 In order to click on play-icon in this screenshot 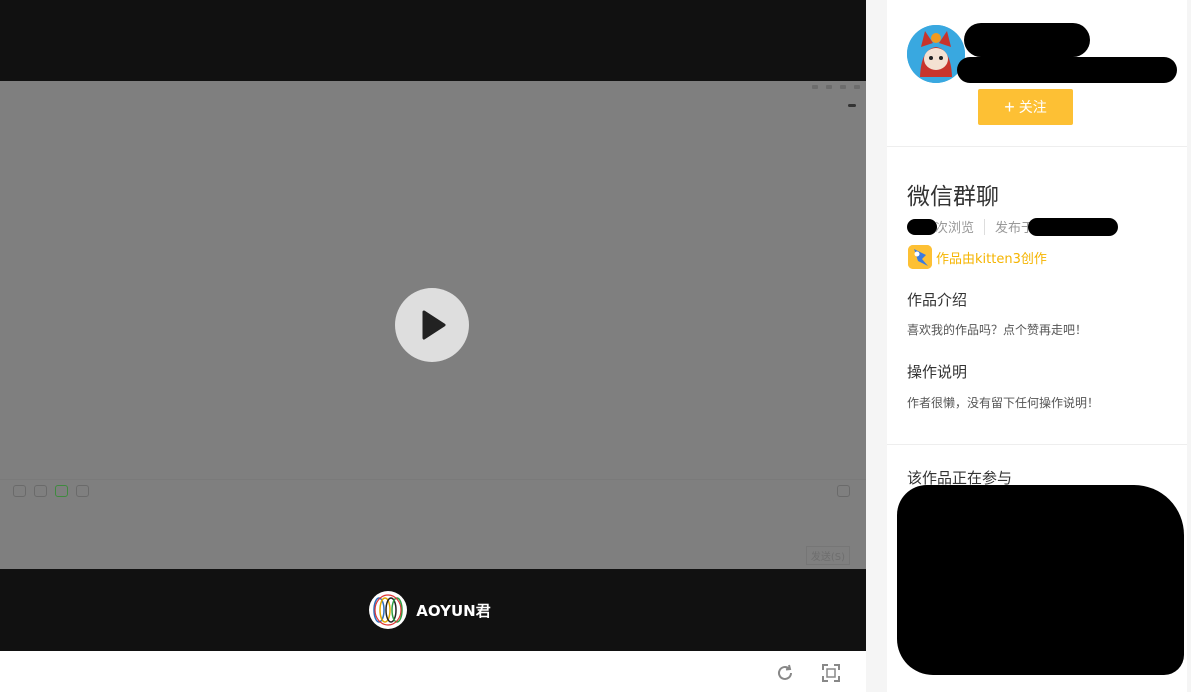, I will do `click(434, 325)`.